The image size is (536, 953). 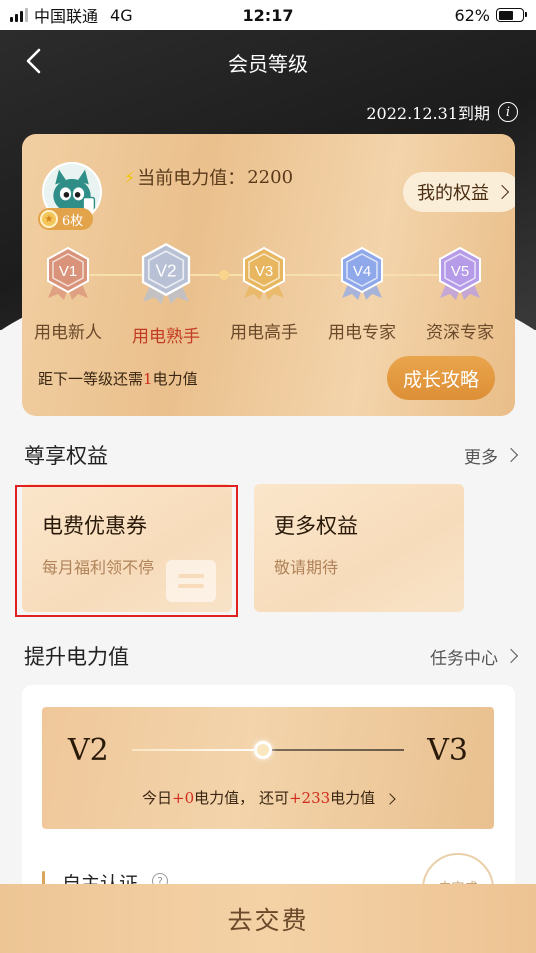 What do you see at coordinates (362, 333) in the screenshot?
I see `level-label: 用电专家` at bounding box center [362, 333].